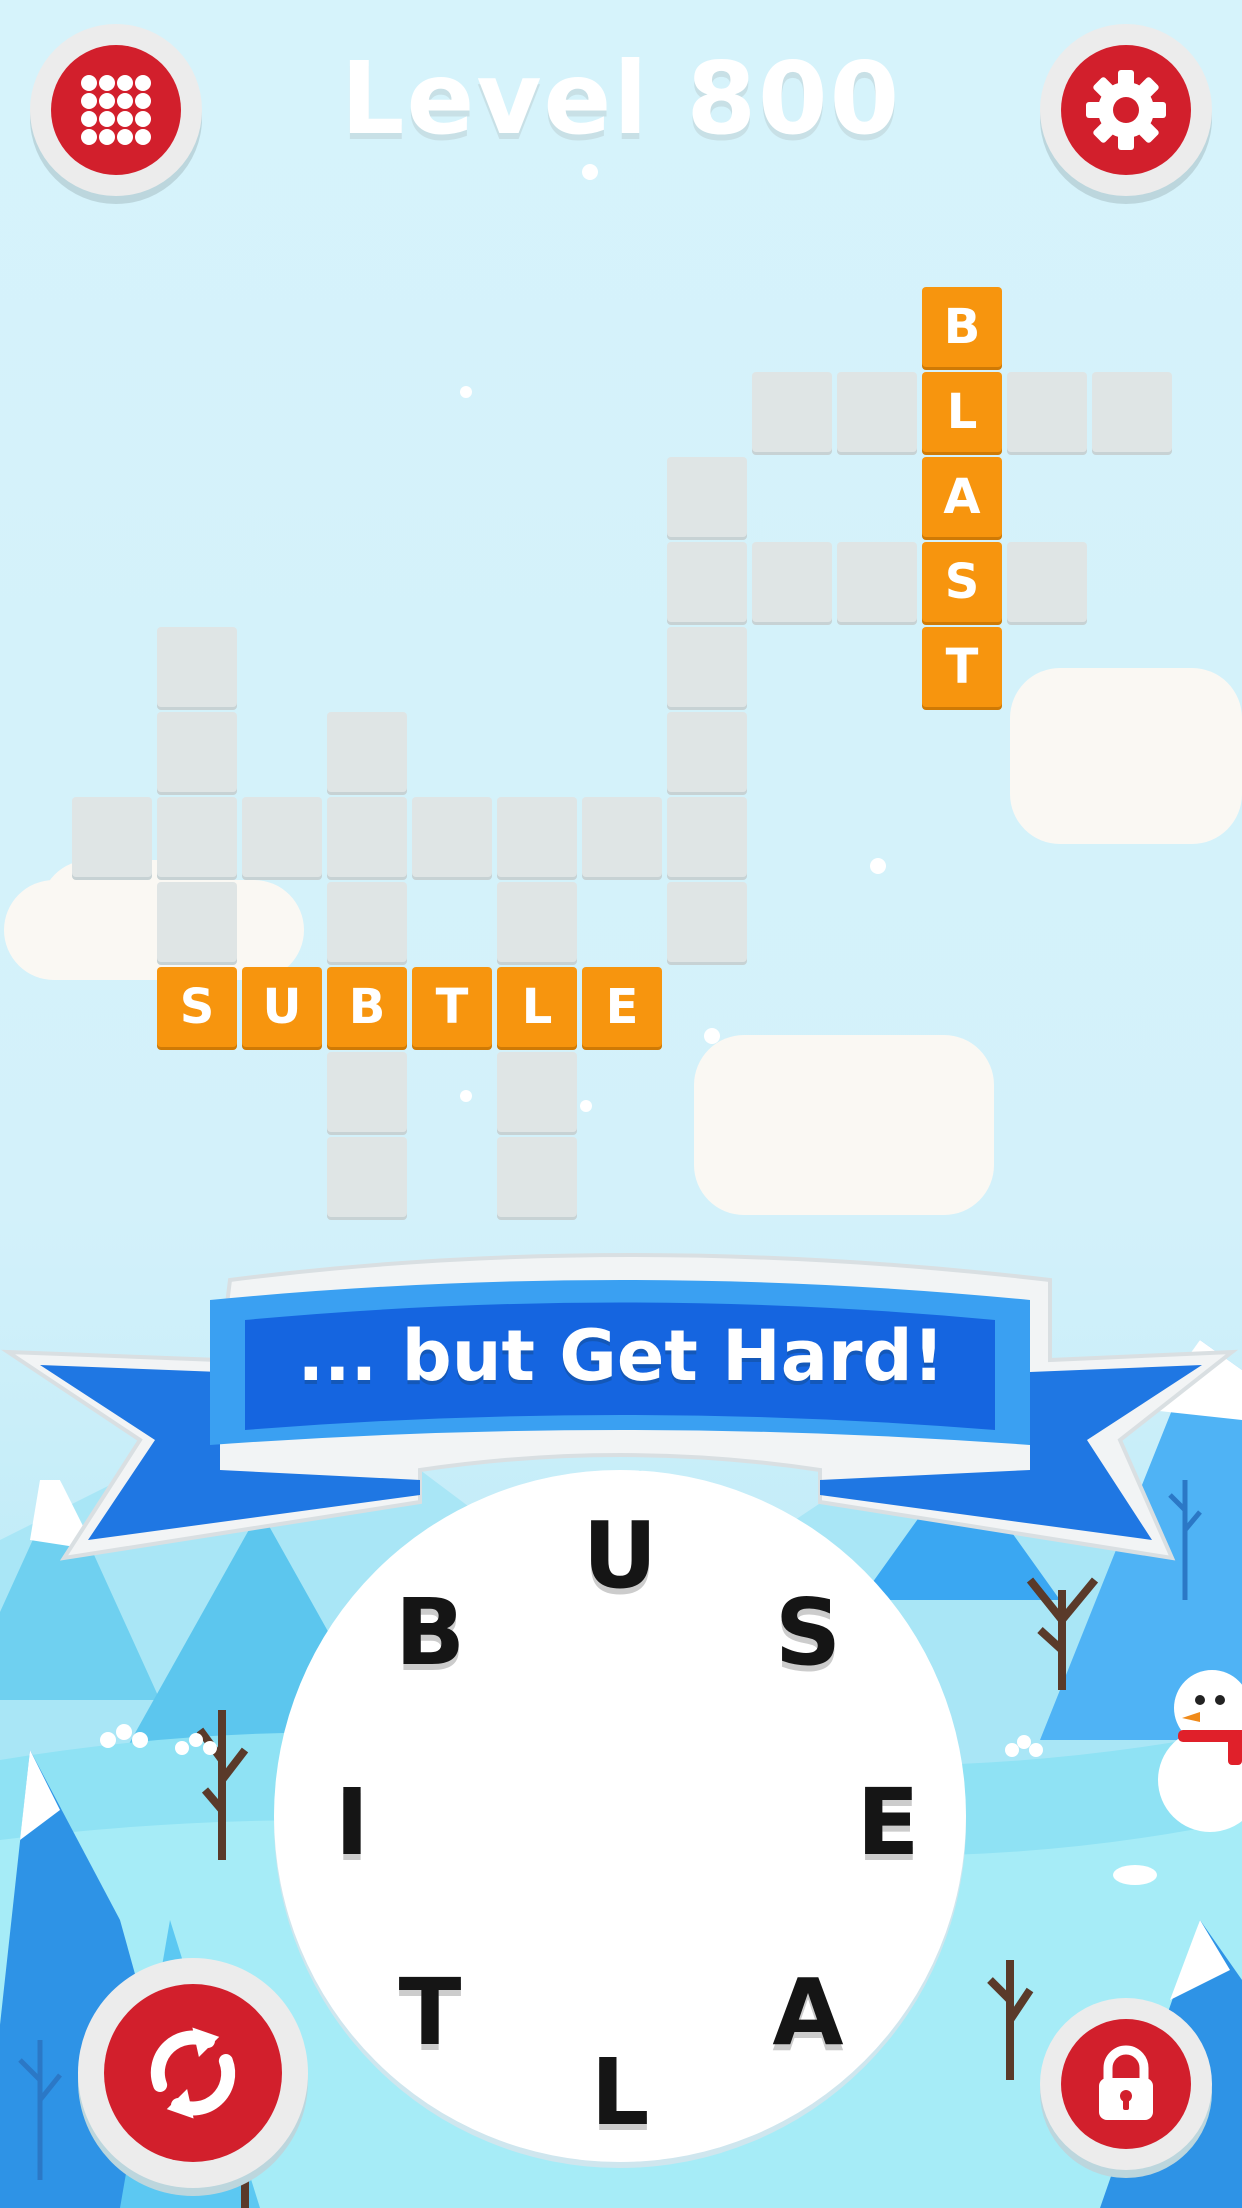 This screenshot has width=1242, height=2208. I want to click on wheel-letter-A: A, so click(808, 2012).